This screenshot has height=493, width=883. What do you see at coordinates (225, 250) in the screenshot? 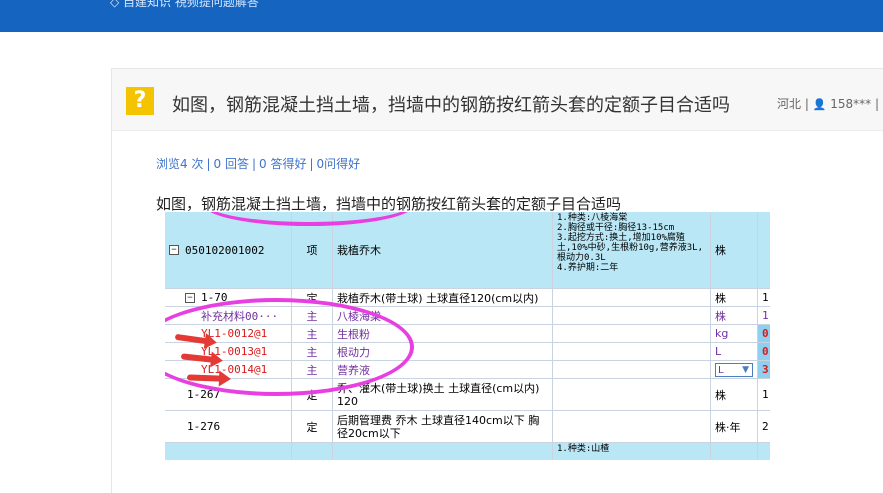
I see `cell-code-text: 050102001002` at bounding box center [225, 250].